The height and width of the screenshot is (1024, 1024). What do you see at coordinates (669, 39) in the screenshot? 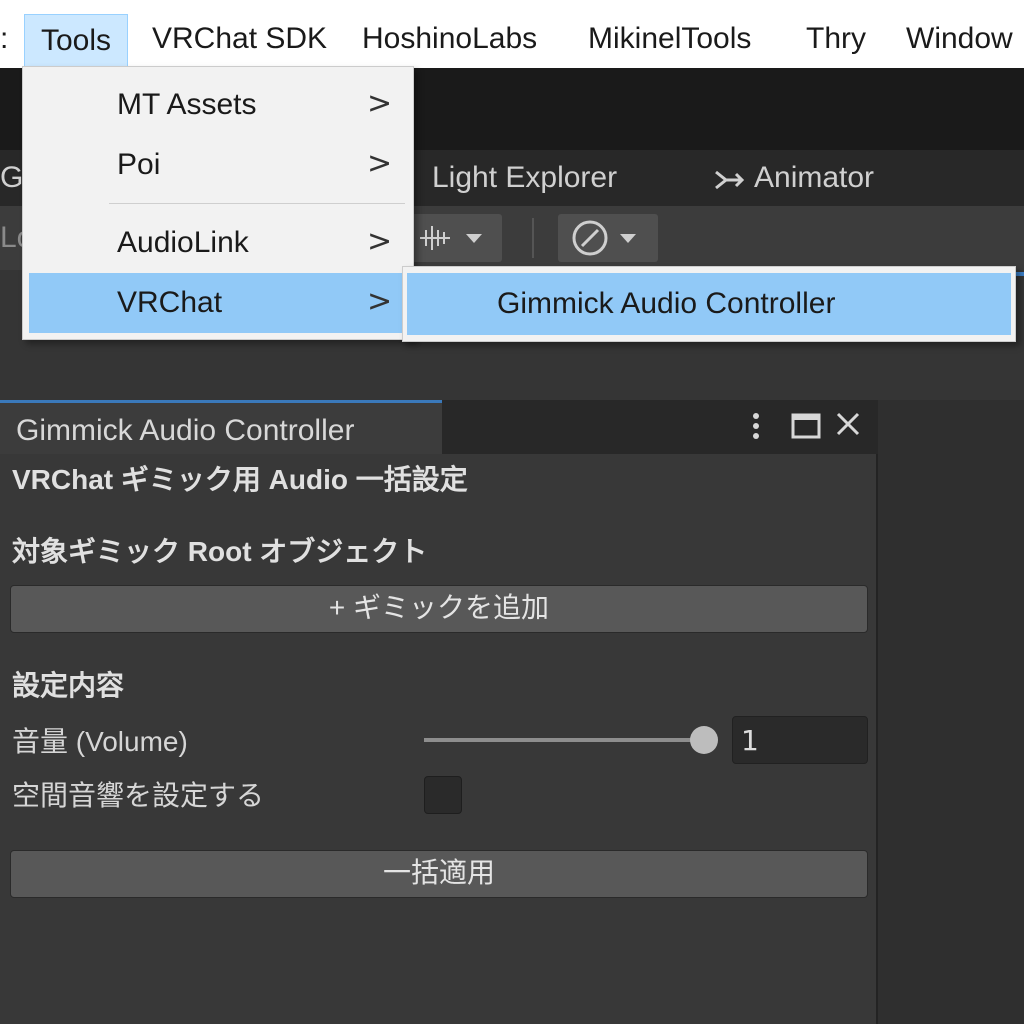
I see `menubar-item-mikineltools: MikinelTools` at bounding box center [669, 39].